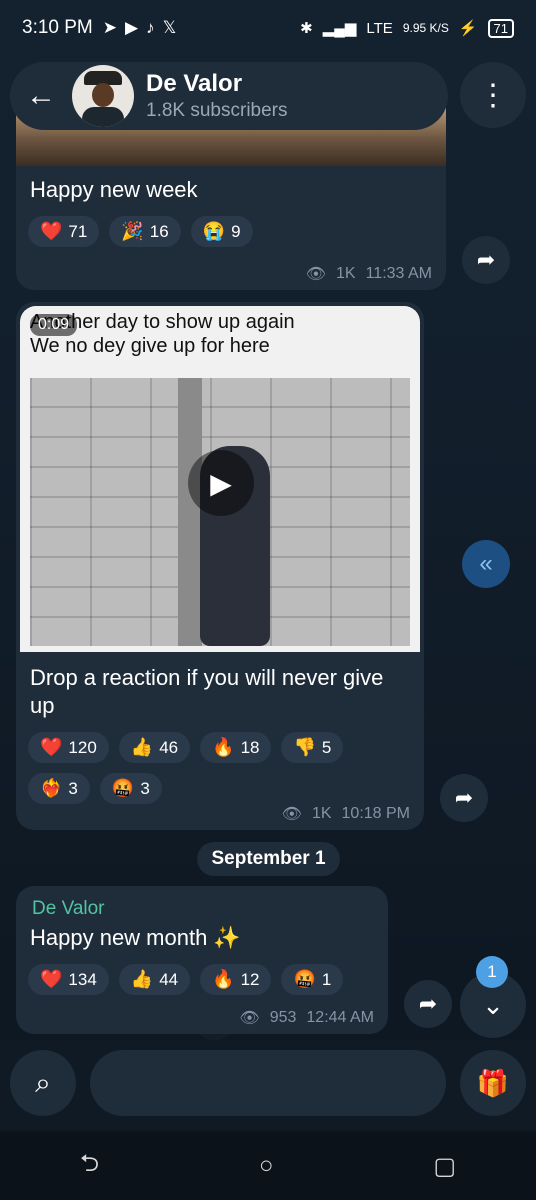 This screenshot has width=536, height=1200. Describe the element at coordinates (89, 1166) in the screenshot. I see `back-nav-icon: ⮌` at that location.